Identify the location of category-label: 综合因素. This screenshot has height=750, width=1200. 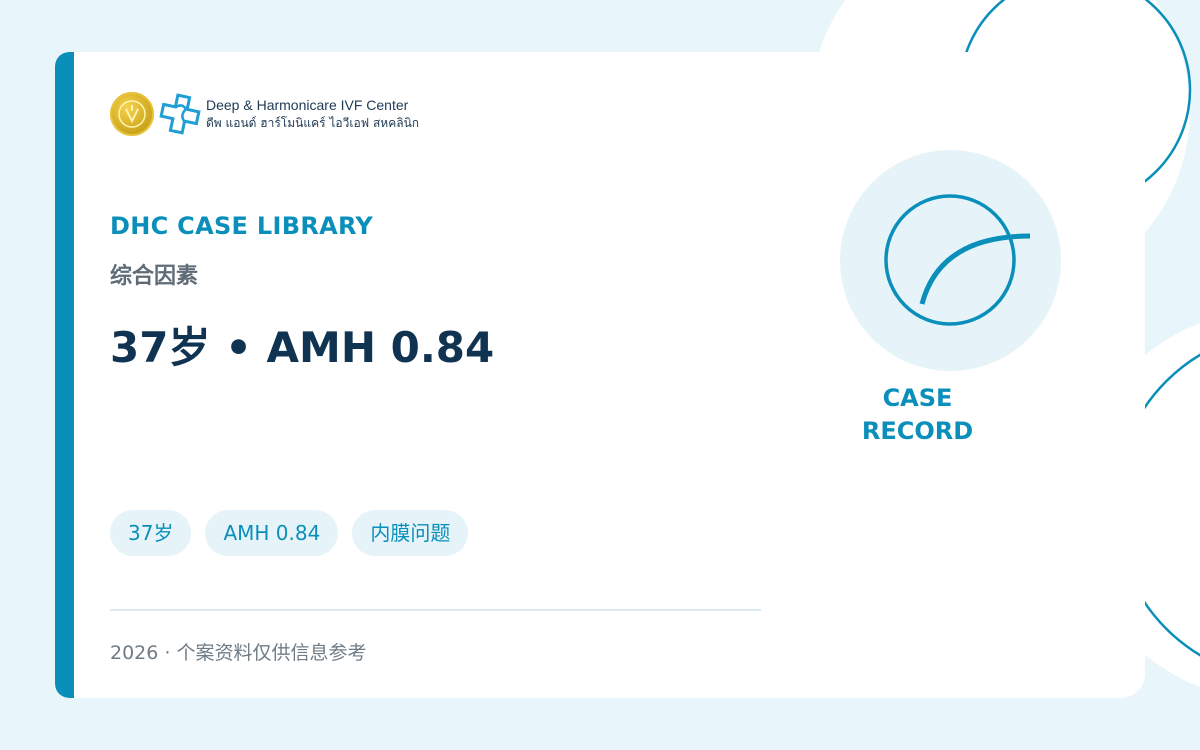
(154, 276).